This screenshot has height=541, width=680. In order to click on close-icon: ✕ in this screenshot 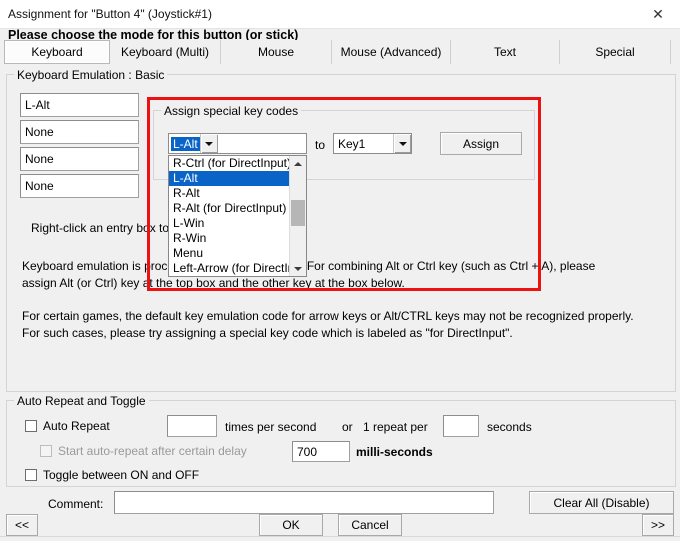, I will do `click(658, 14)`.